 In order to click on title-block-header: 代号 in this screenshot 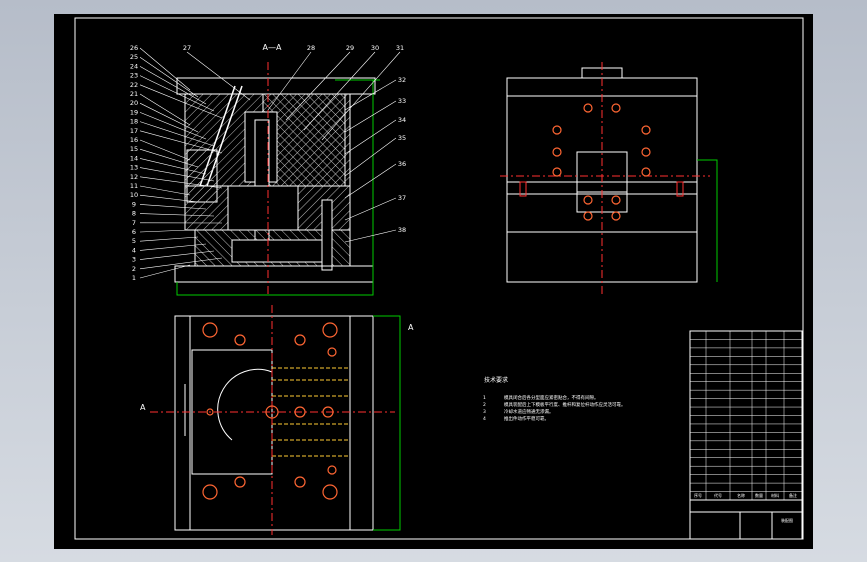, I will do `click(718, 495)`.